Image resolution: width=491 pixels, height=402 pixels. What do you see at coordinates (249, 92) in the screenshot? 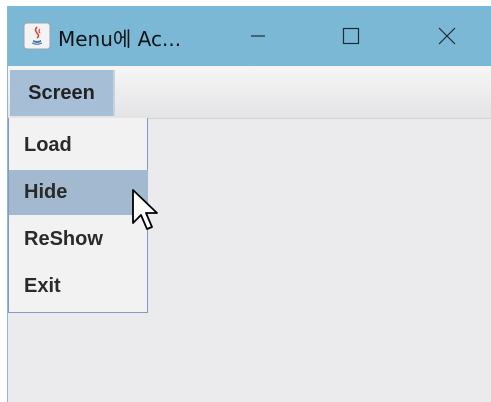
I see `menu-bar: Screen` at bounding box center [249, 92].